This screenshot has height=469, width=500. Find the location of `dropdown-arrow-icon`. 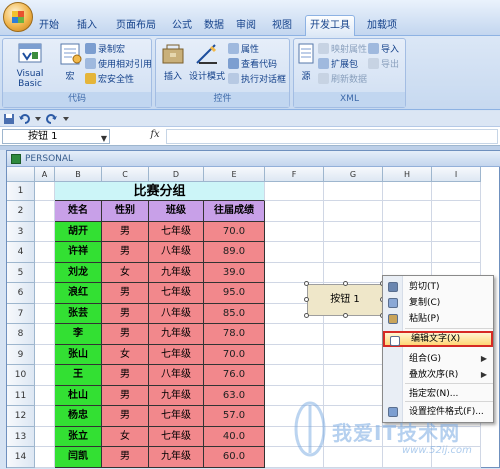

dropdown-arrow-icon is located at coordinates (38, 119).